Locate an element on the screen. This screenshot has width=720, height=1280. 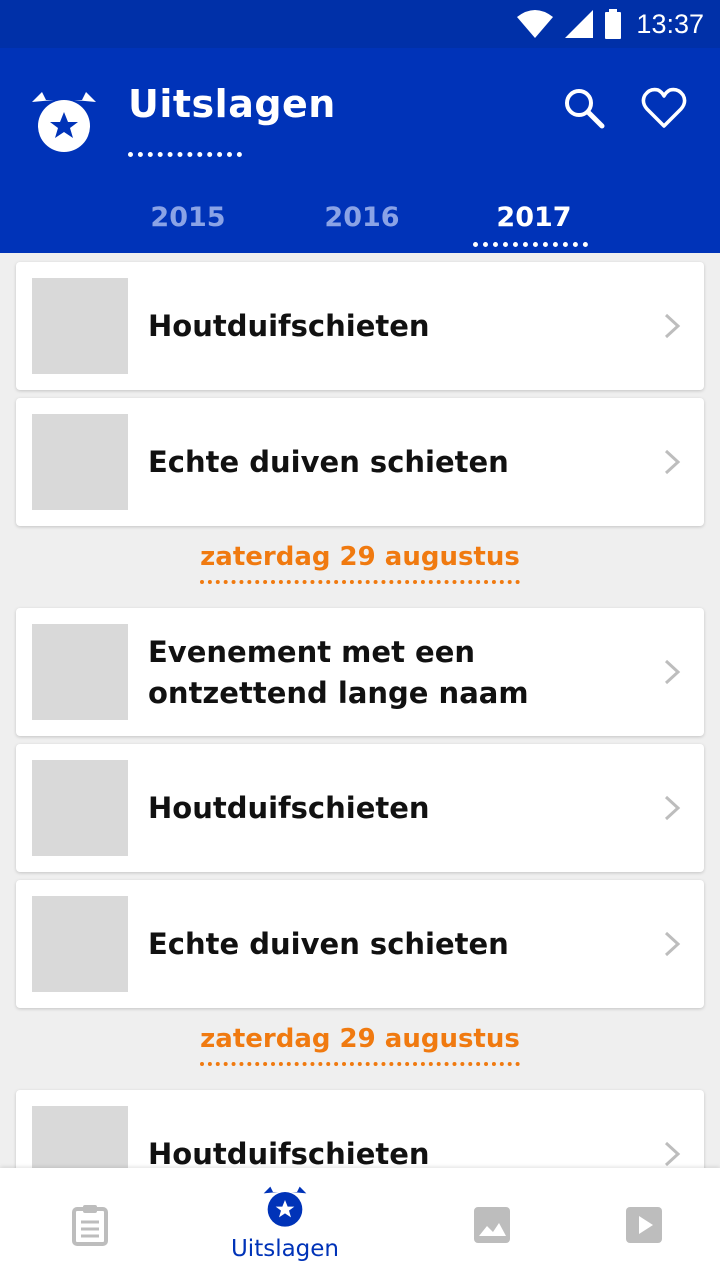
medal-star-icon is located at coordinates (285, 1206).